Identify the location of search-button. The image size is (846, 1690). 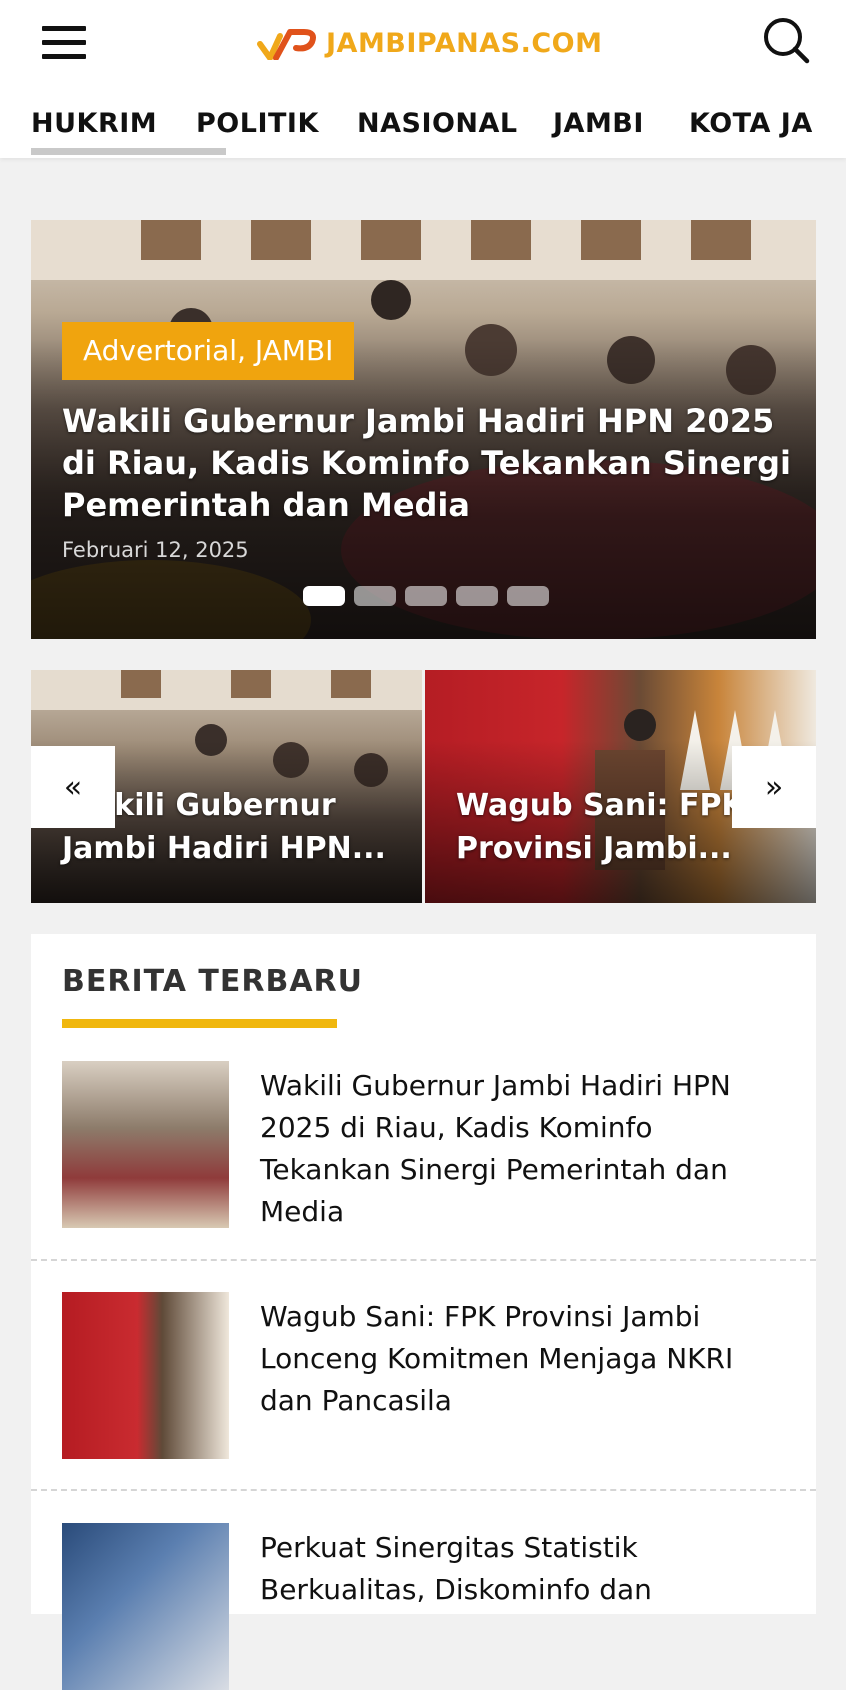
(787, 41).